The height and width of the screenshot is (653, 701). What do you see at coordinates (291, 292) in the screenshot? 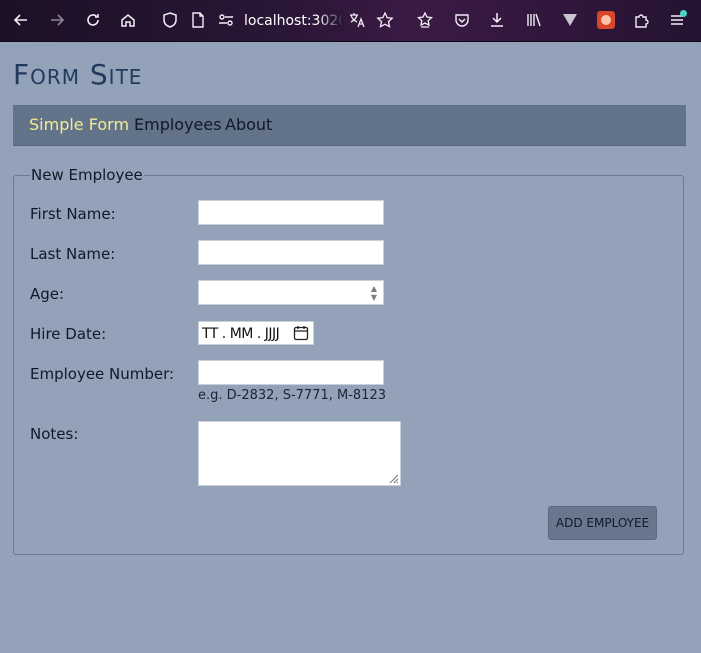
I see `age-input` at bounding box center [291, 292].